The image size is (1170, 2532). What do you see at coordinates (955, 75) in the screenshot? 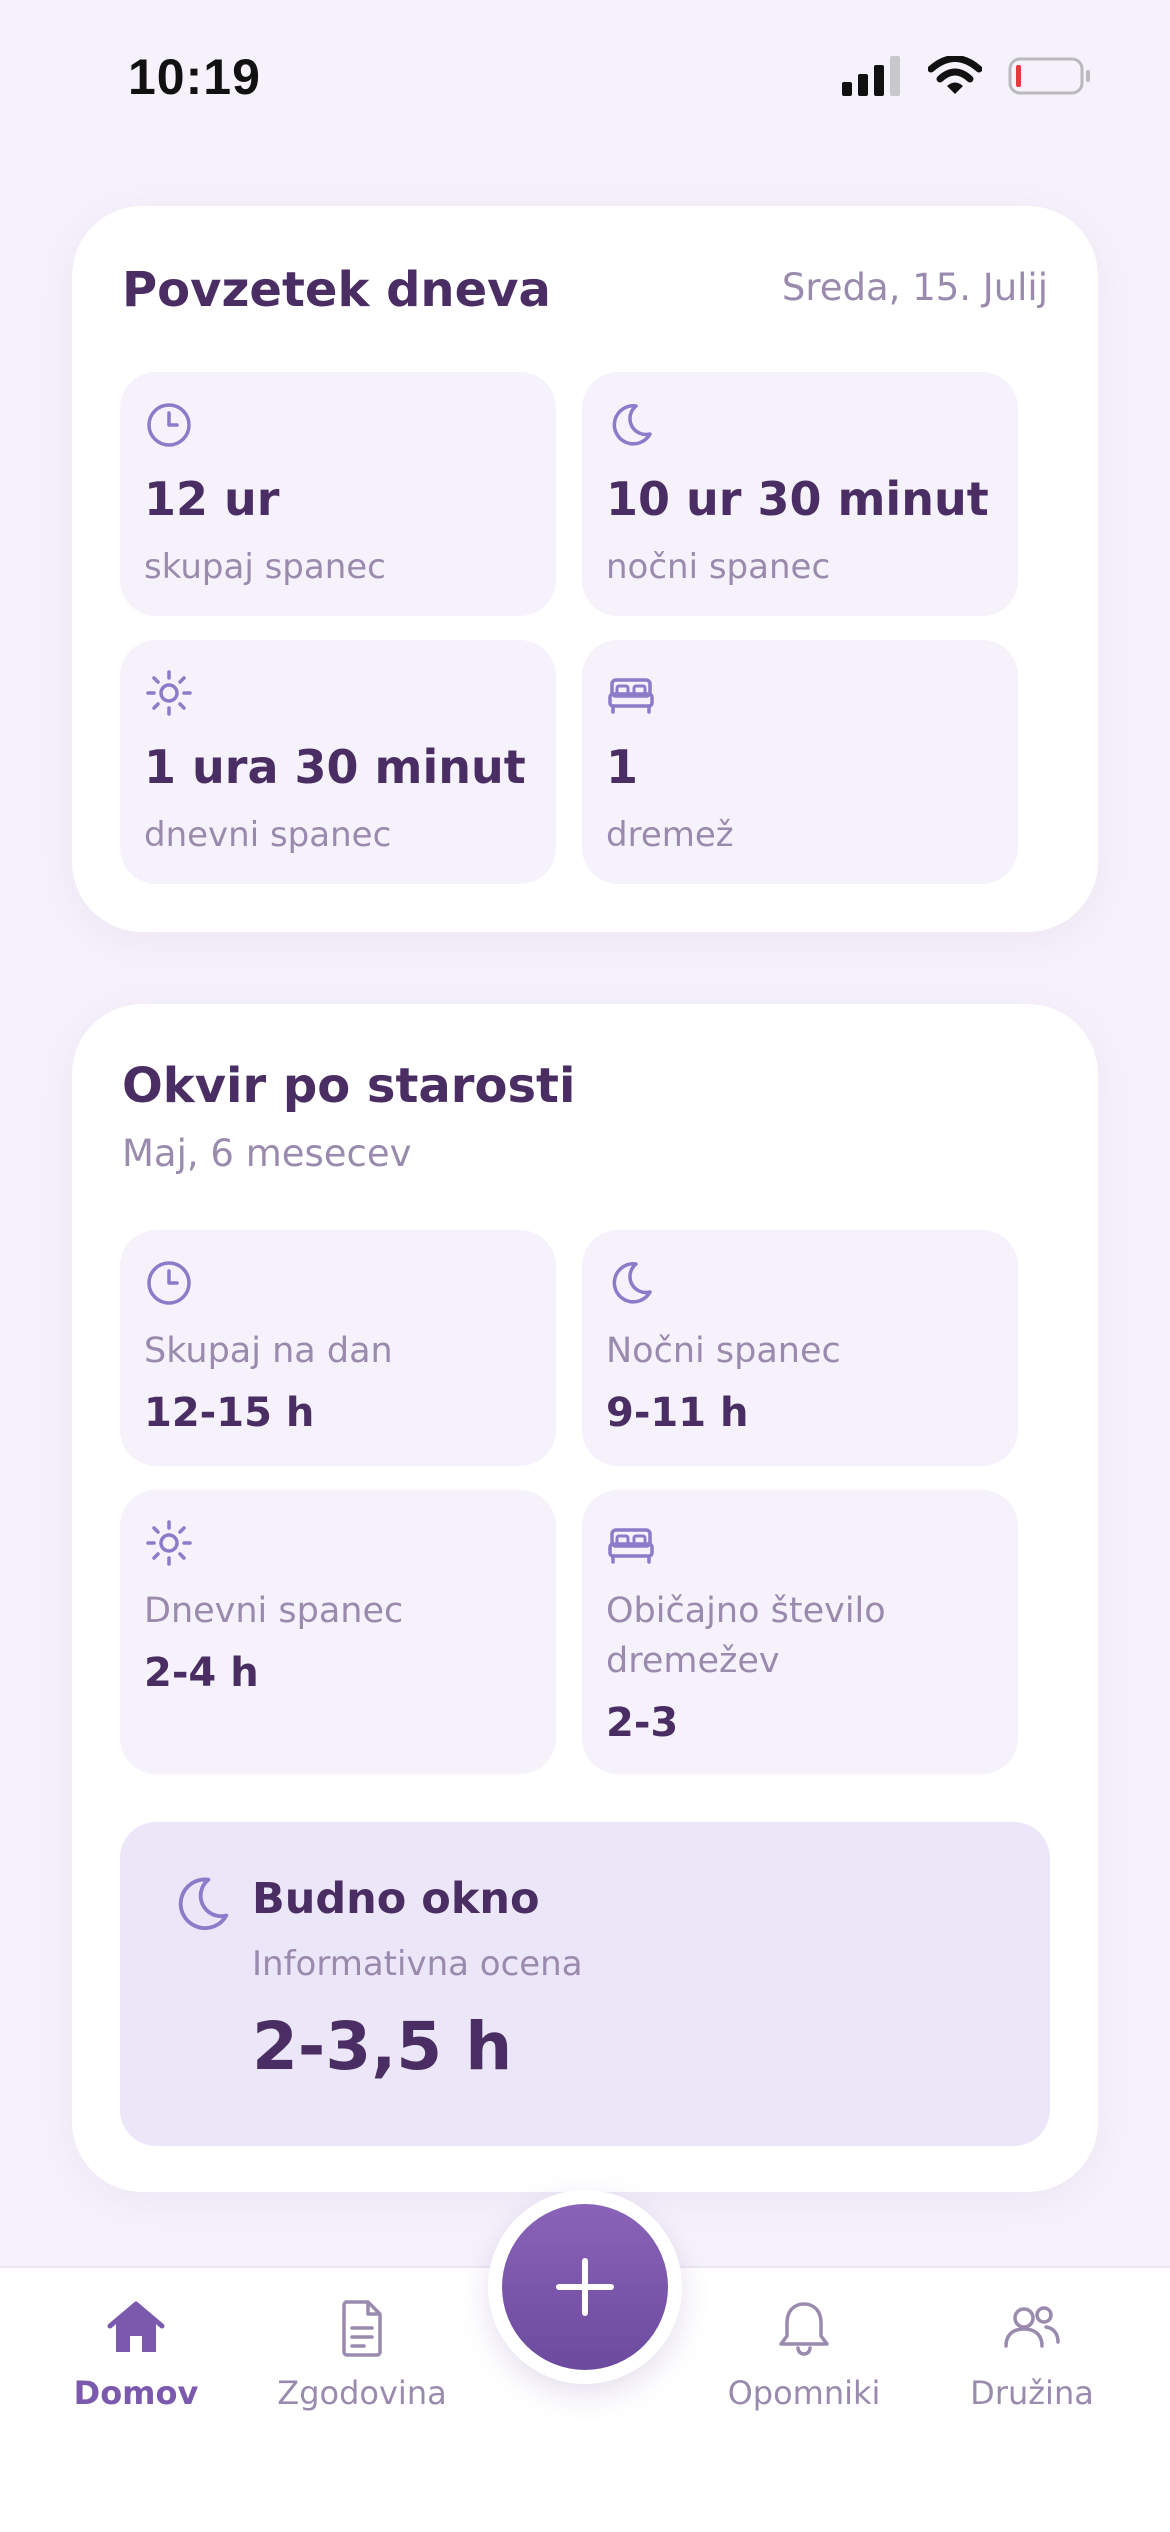
I see `wifi-icon` at bounding box center [955, 75].